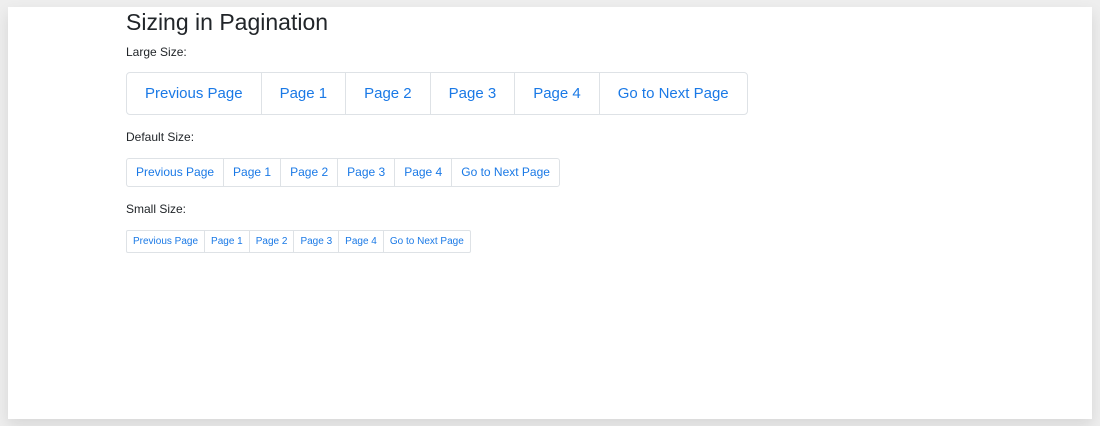 The image size is (1100, 426). What do you see at coordinates (156, 209) in the screenshot?
I see `small-size-label: Small Size:` at bounding box center [156, 209].